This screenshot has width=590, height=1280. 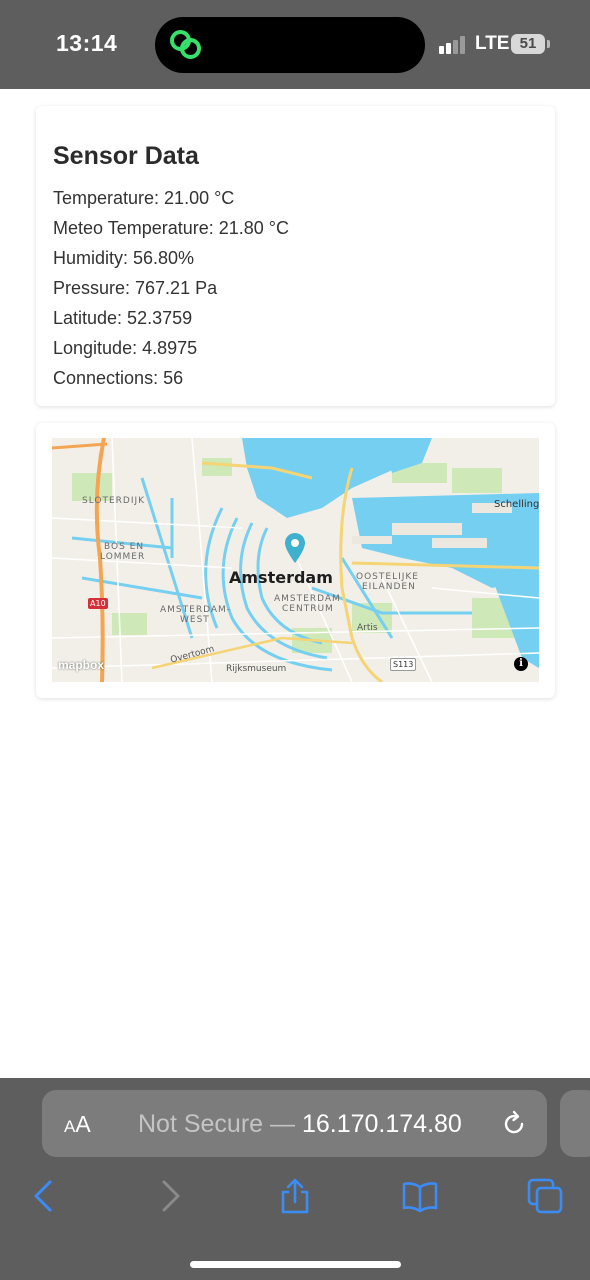 What do you see at coordinates (290, 45) in the screenshot?
I see `dynamic-island` at bounding box center [290, 45].